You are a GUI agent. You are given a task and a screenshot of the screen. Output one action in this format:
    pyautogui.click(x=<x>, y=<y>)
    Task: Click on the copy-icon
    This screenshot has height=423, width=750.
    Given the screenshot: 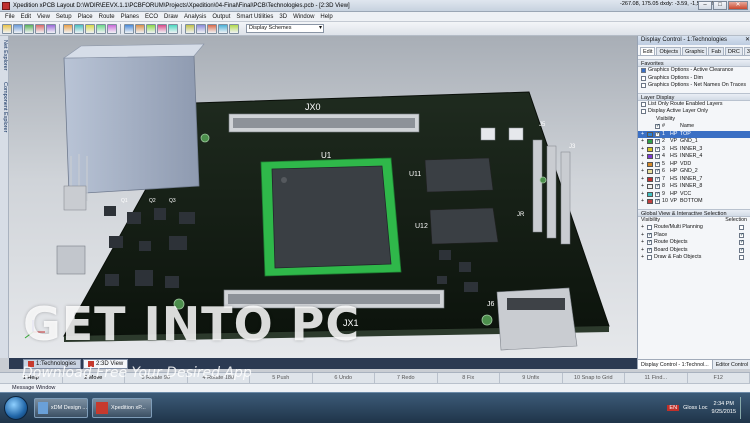 What is the action you would take?
    pyautogui.click(x=68, y=28)
    